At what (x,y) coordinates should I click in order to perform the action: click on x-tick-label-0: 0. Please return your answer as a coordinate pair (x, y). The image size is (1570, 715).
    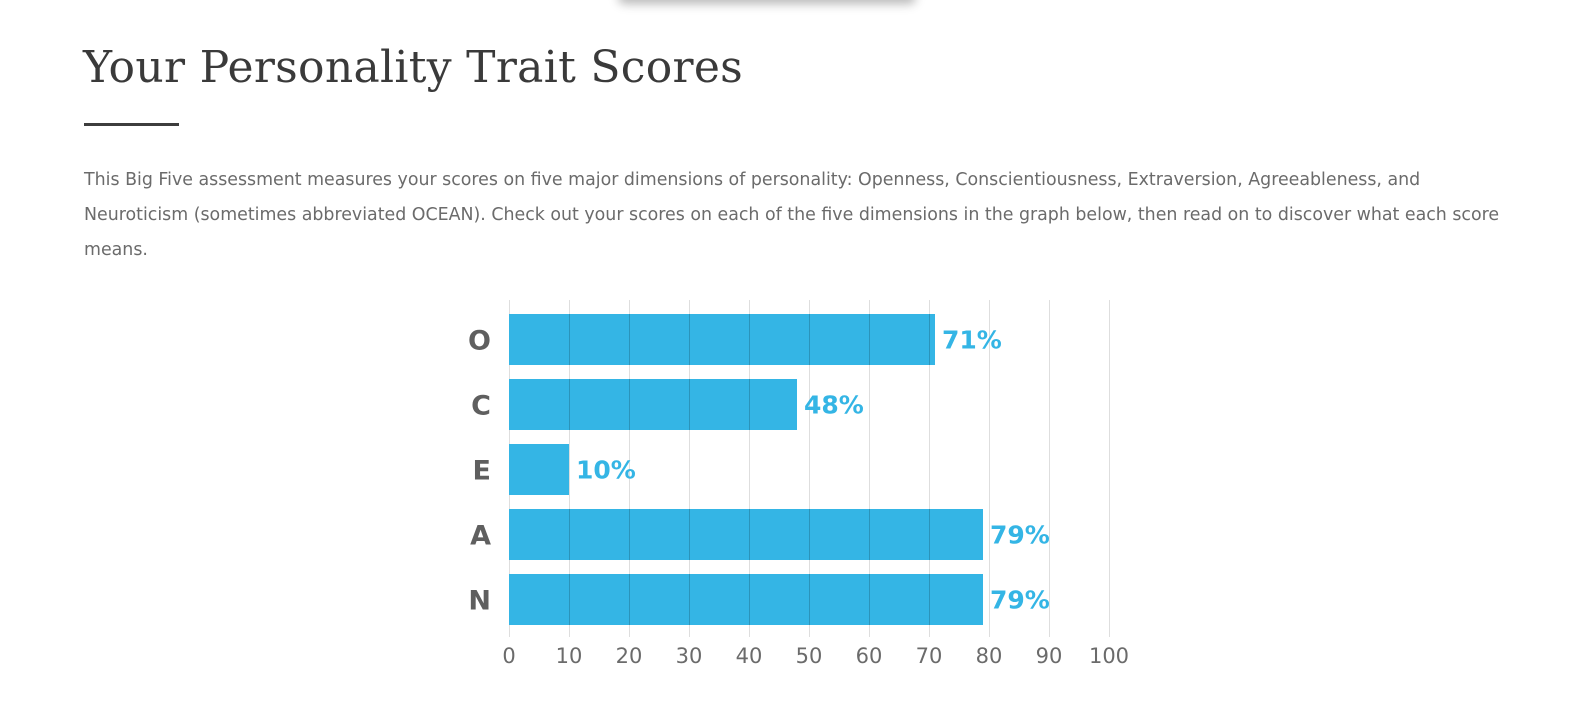
    Looking at the image, I should click on (508, 656).